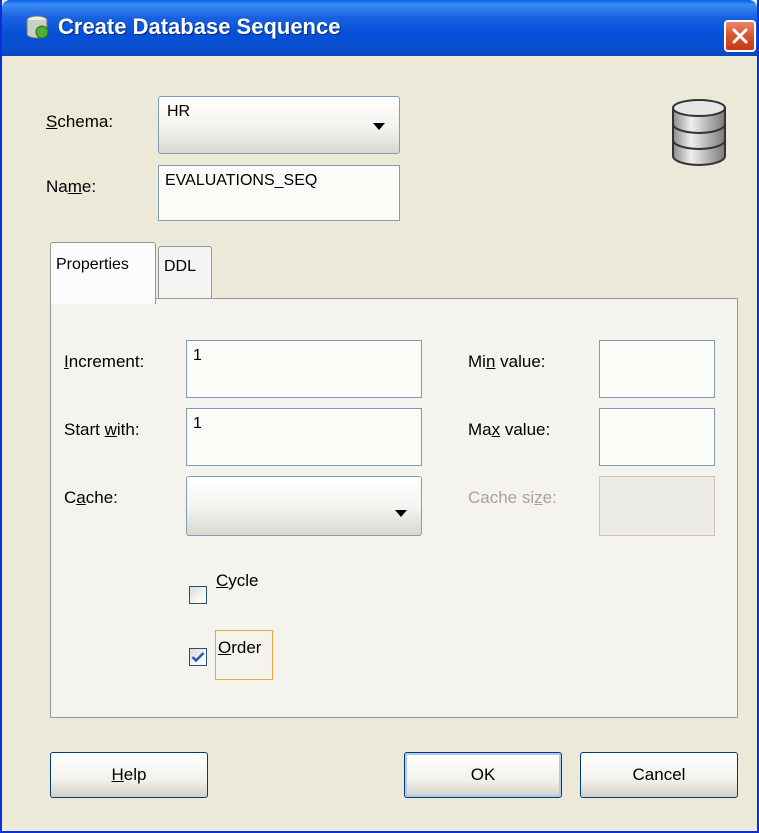 This screenshot has width=759, height=833. I want to click on close-icon, so click(740, 36).